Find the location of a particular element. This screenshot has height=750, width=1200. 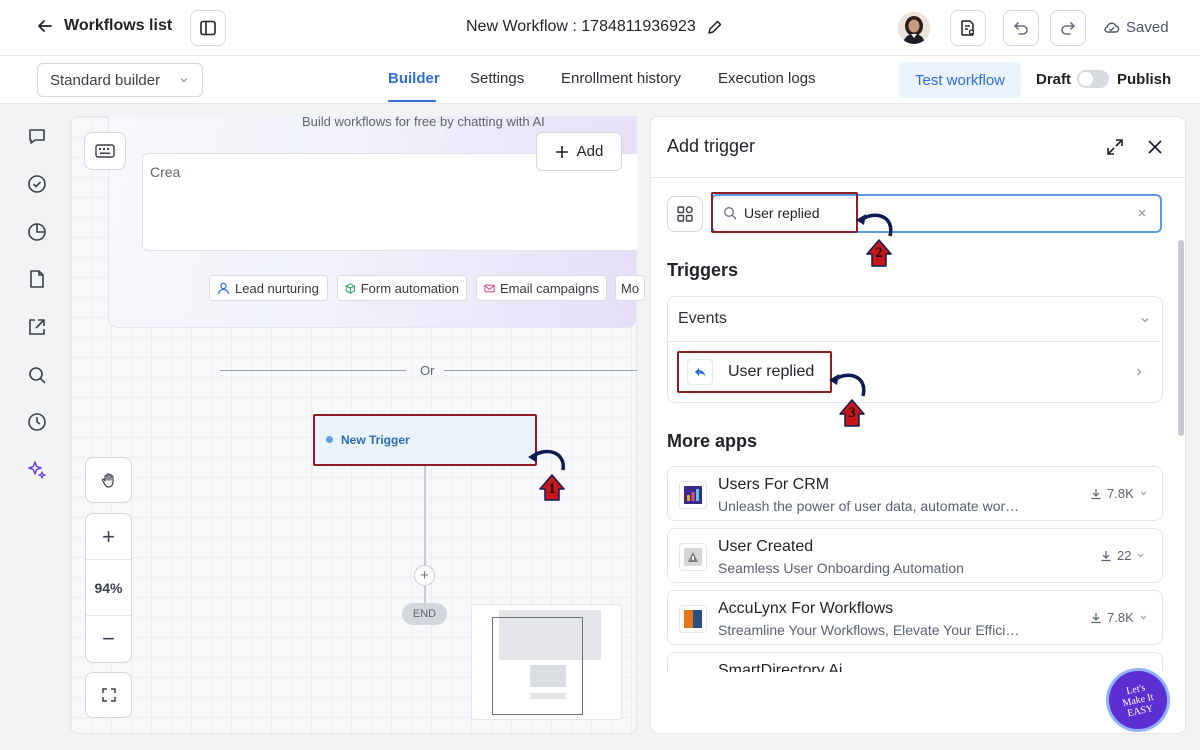

publish-label: Publish is located at coordinates (1144, 79).